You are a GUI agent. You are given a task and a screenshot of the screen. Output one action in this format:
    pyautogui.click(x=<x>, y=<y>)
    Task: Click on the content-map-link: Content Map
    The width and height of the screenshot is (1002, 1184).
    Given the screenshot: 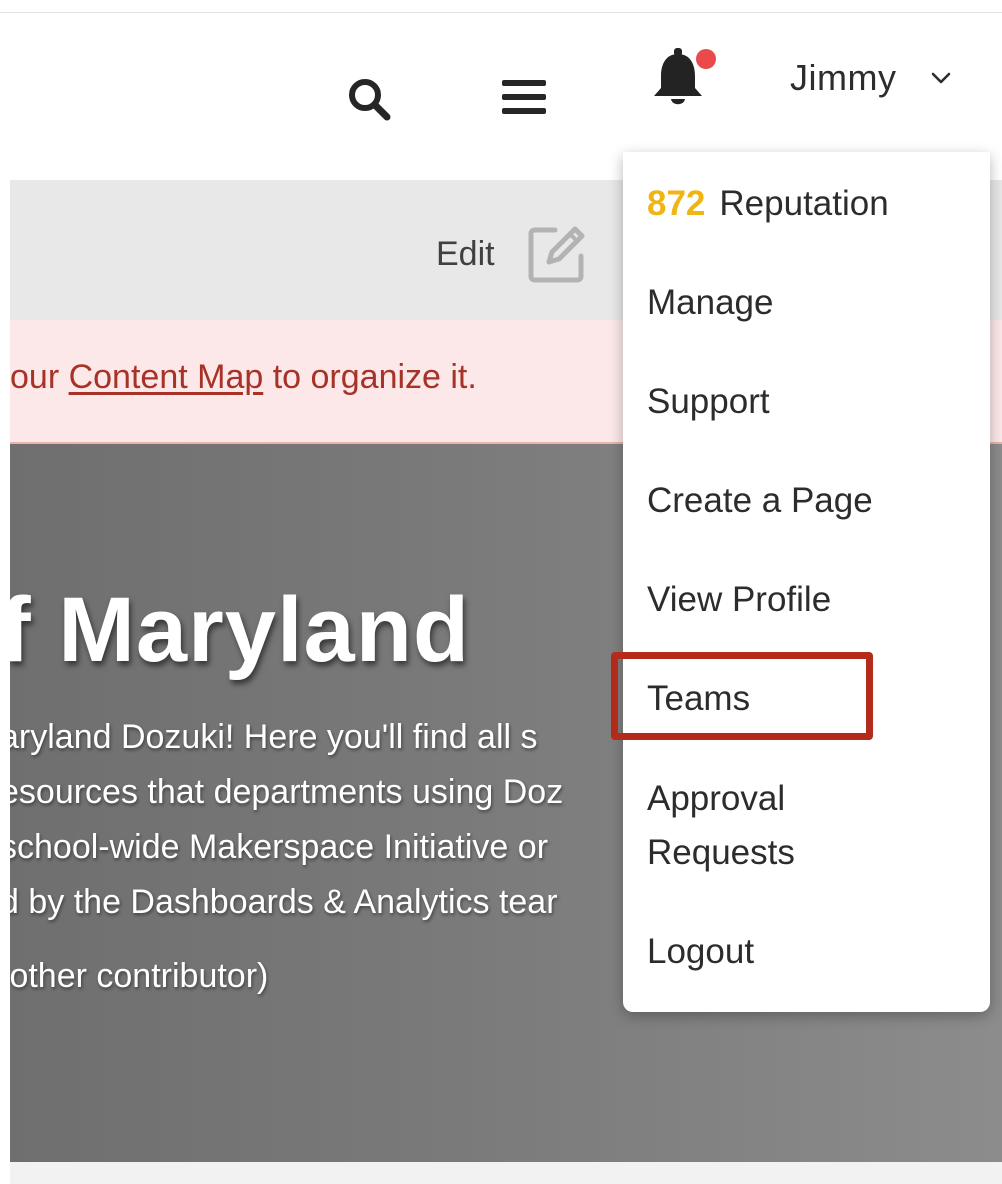 What is the action you would take?
    pyautogui.click(x=166, y=377)
    